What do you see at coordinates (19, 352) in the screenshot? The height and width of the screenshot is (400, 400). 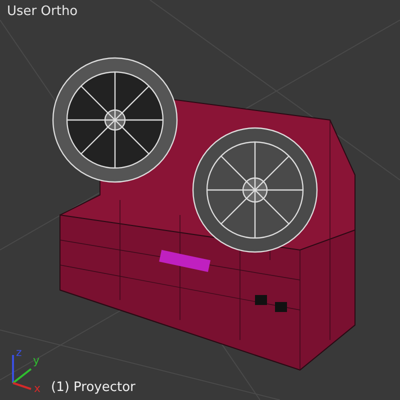 I see `axis-label: z` at bounding box center [19, 352].